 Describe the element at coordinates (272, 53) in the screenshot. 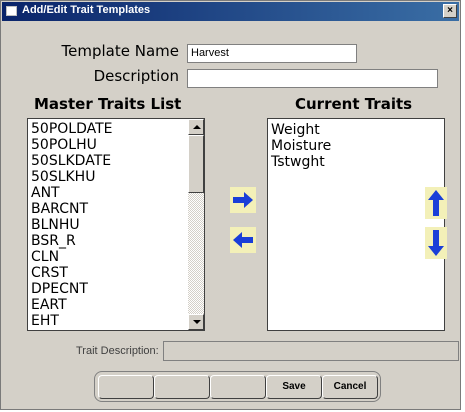

I see `template-name-input: Harvest` at that location.